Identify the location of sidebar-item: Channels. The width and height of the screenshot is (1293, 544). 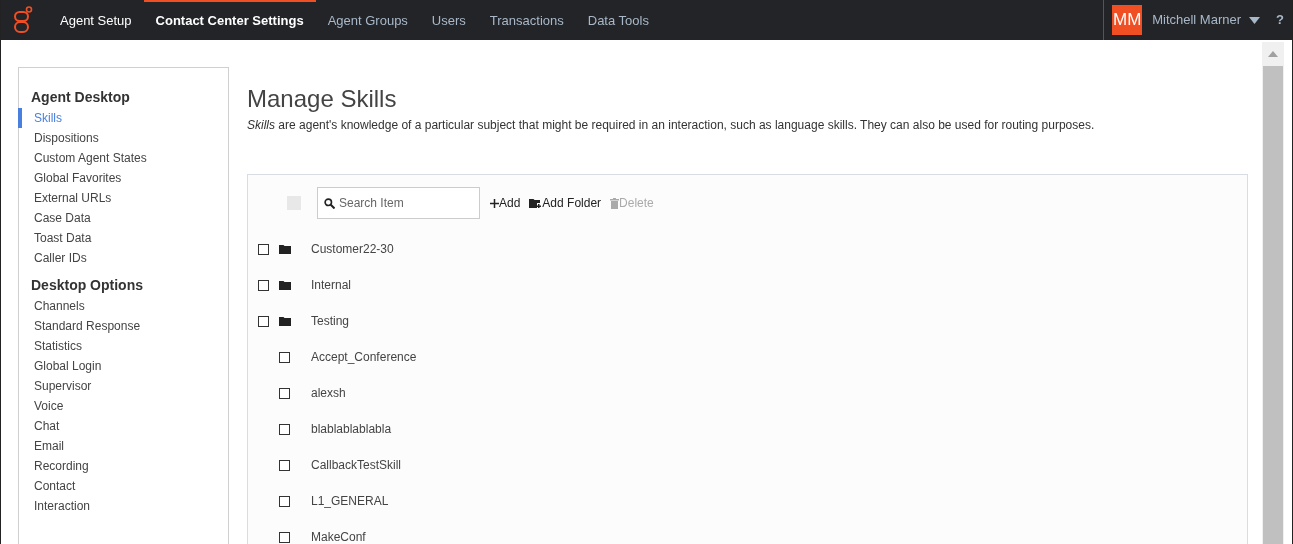
(123, 306).